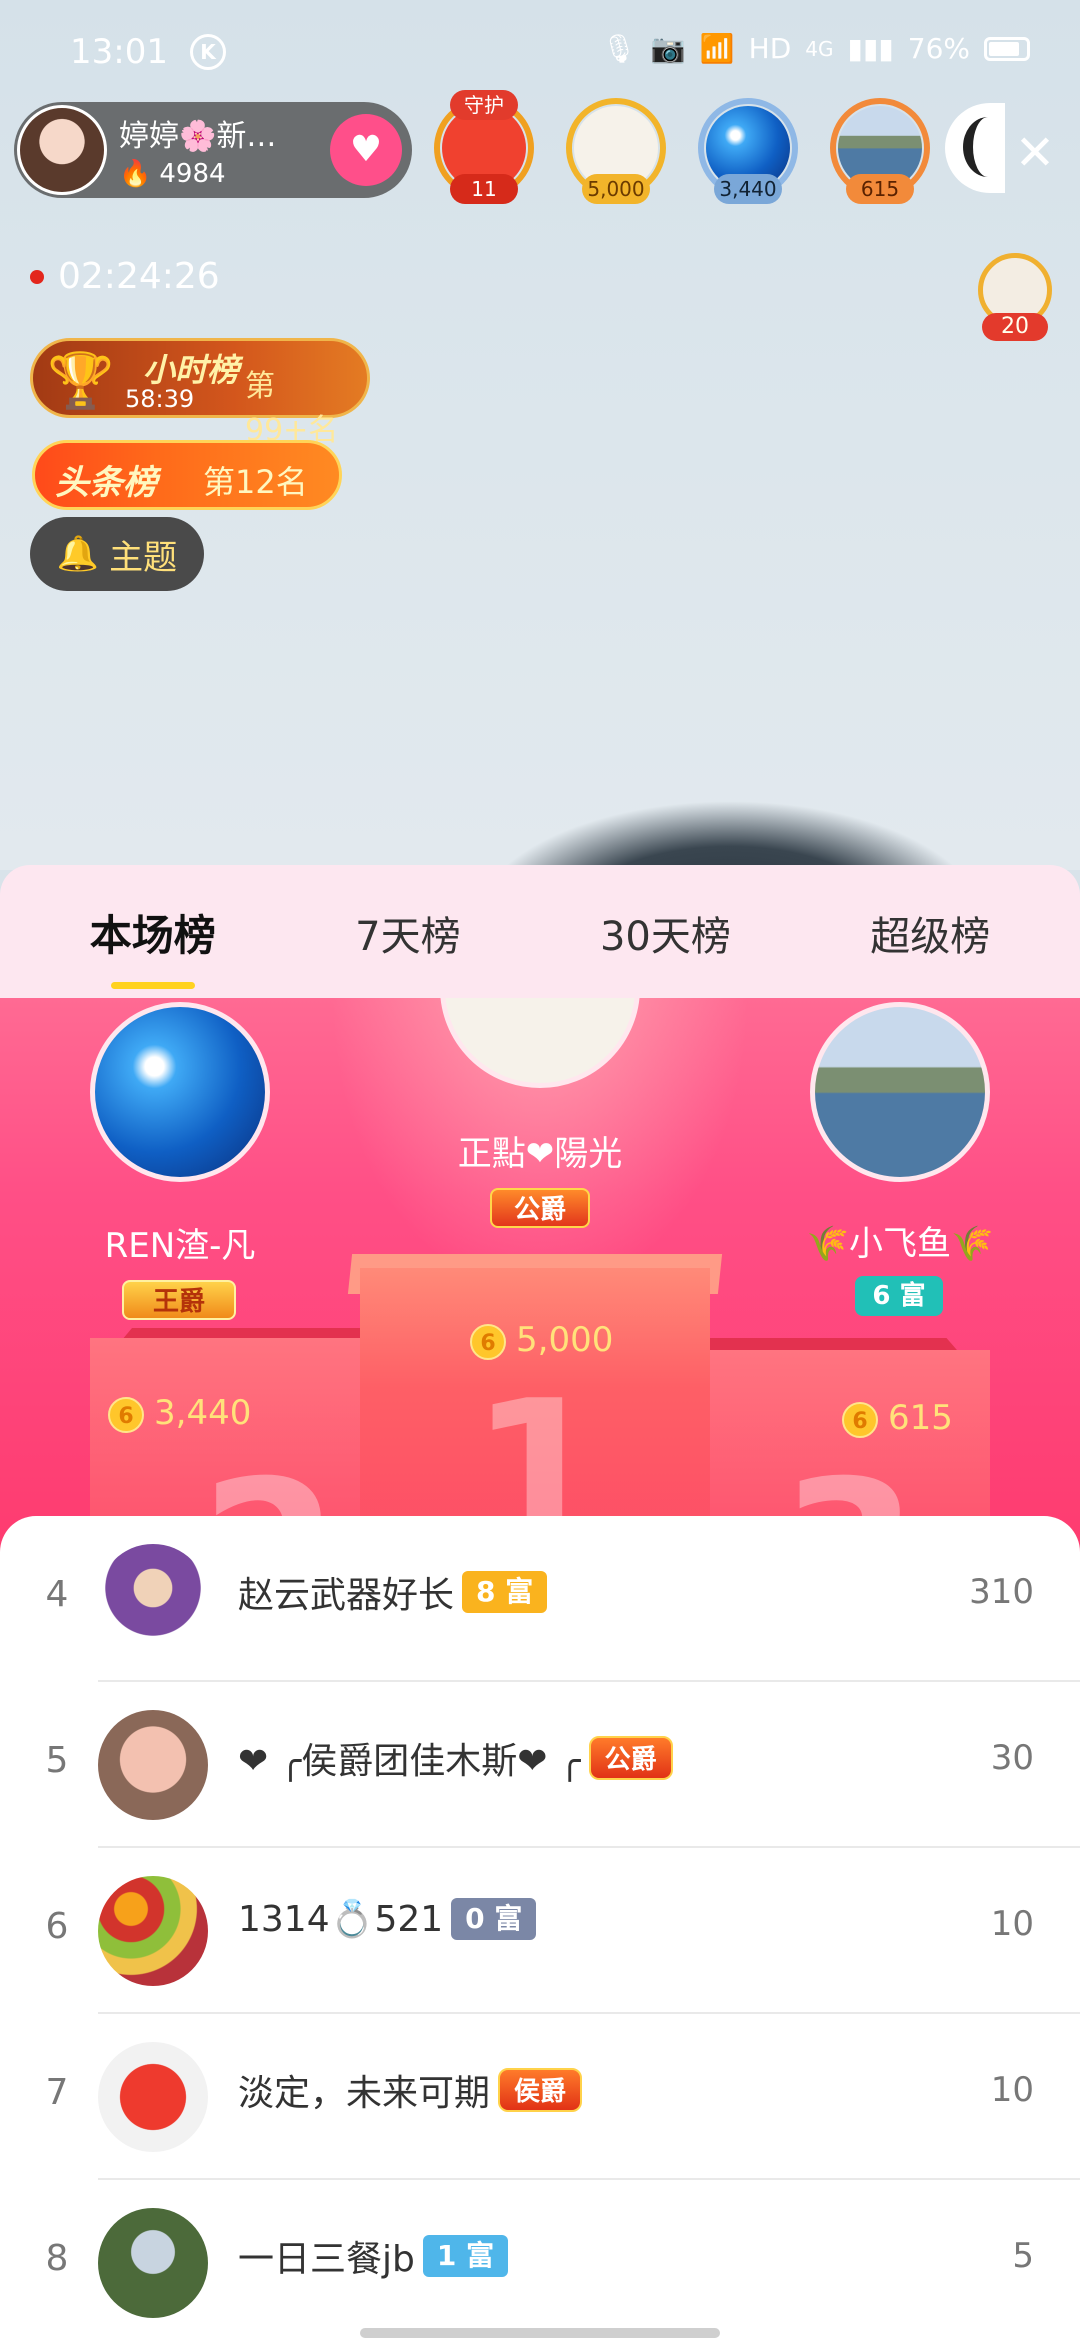 This screenshot has width=1080, height=2340. I want to click on list-name-row: 淡定，未来可期 侯爵, so click(410, 2090).